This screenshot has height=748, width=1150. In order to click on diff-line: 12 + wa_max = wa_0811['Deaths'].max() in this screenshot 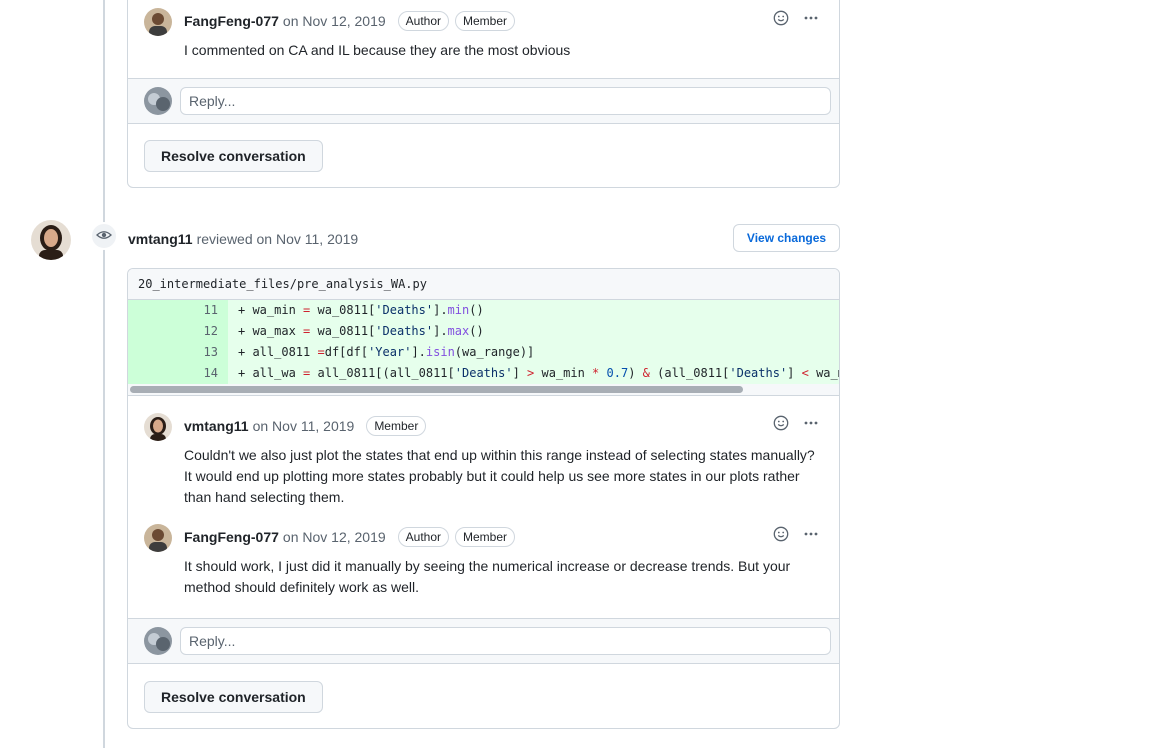, I will do `click(483, 331)`.